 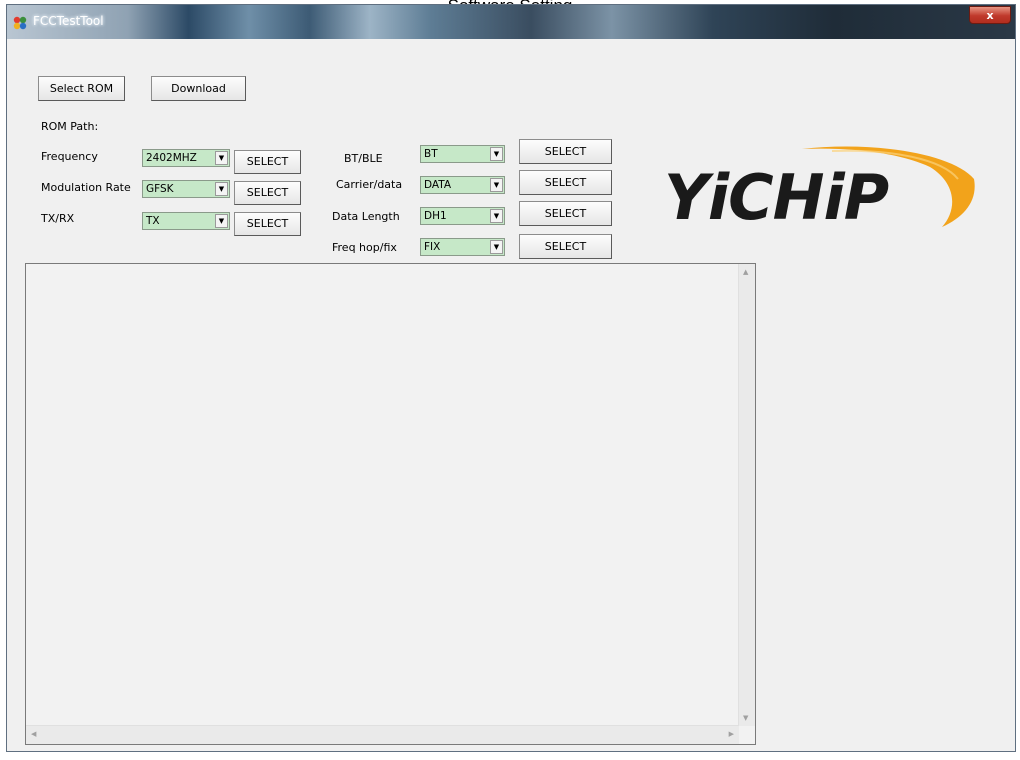 What do you see at coordinates (438, 185) in the screenshot?
I see `carrier-data-value: DATA` at bounding box center [438, 185].